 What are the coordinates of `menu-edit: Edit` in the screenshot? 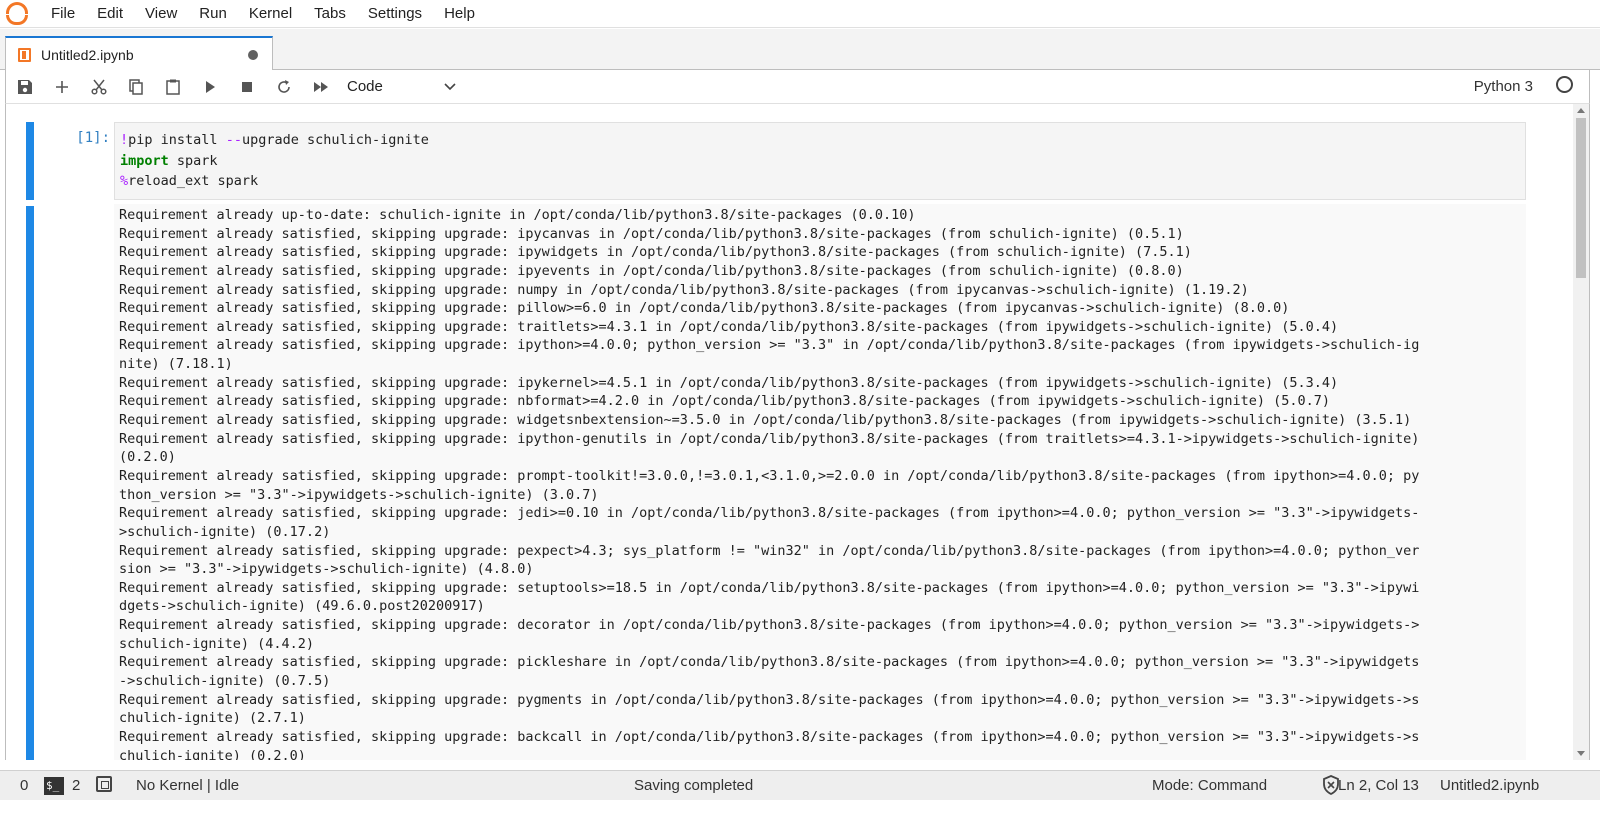 It's located at (110, 14).